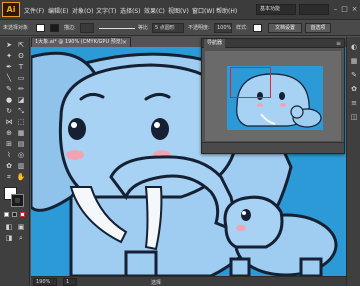  Describe the element at coordinates (354, 75) in the screenshot. I see `brushes-panel-icon: ✎` at that location.